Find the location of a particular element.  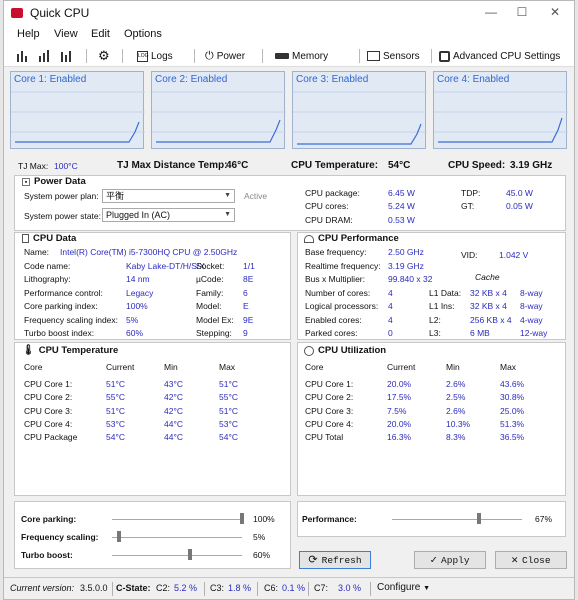

frequency-scaling-slider-thumb is located at coordinates (118, 536).